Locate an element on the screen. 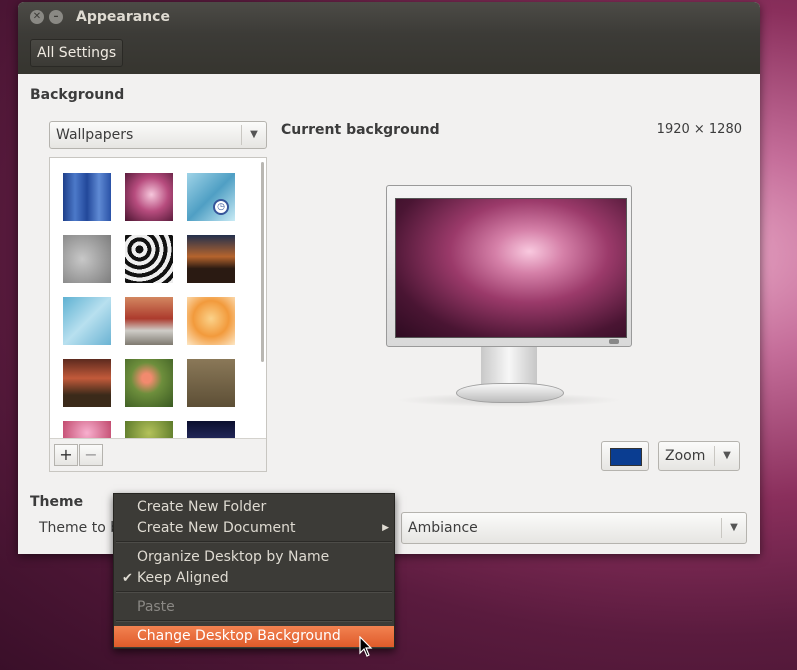 The height and width of the screenshot is (670, 797). wallpaper-gallery: ◷ + − is located at coordinates (158, 314).